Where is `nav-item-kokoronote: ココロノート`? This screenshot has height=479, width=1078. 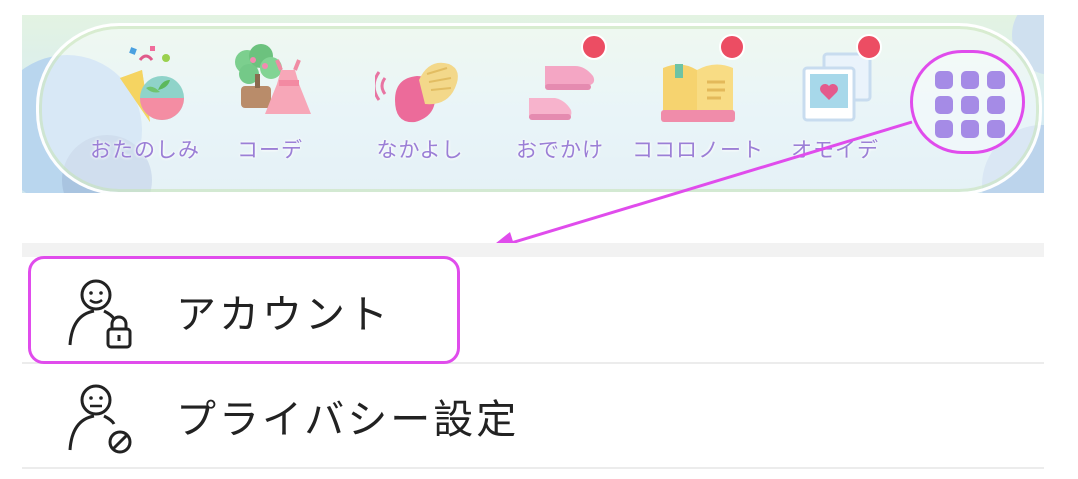
nav-item-kokoronote: ココロノート is located at coordinates (698, 102).